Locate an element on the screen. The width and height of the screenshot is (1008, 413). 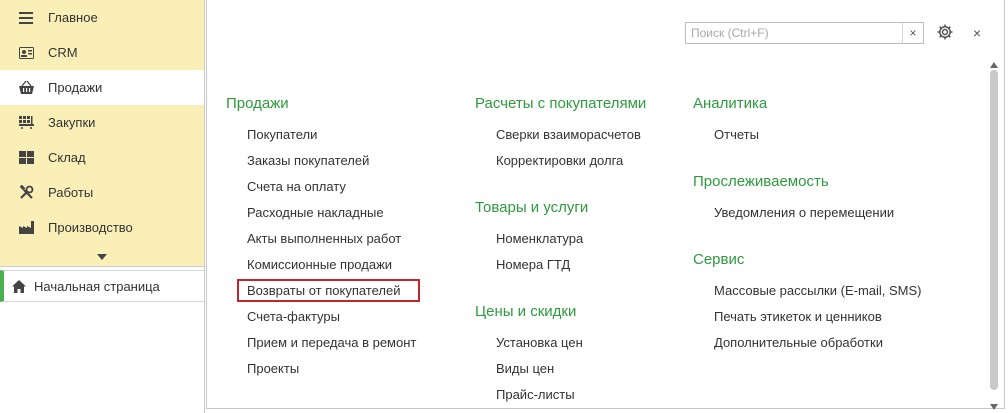
link-akty-vypolnennyh-rabot: Акты выполненных работ is located at coordinates (324, 238).